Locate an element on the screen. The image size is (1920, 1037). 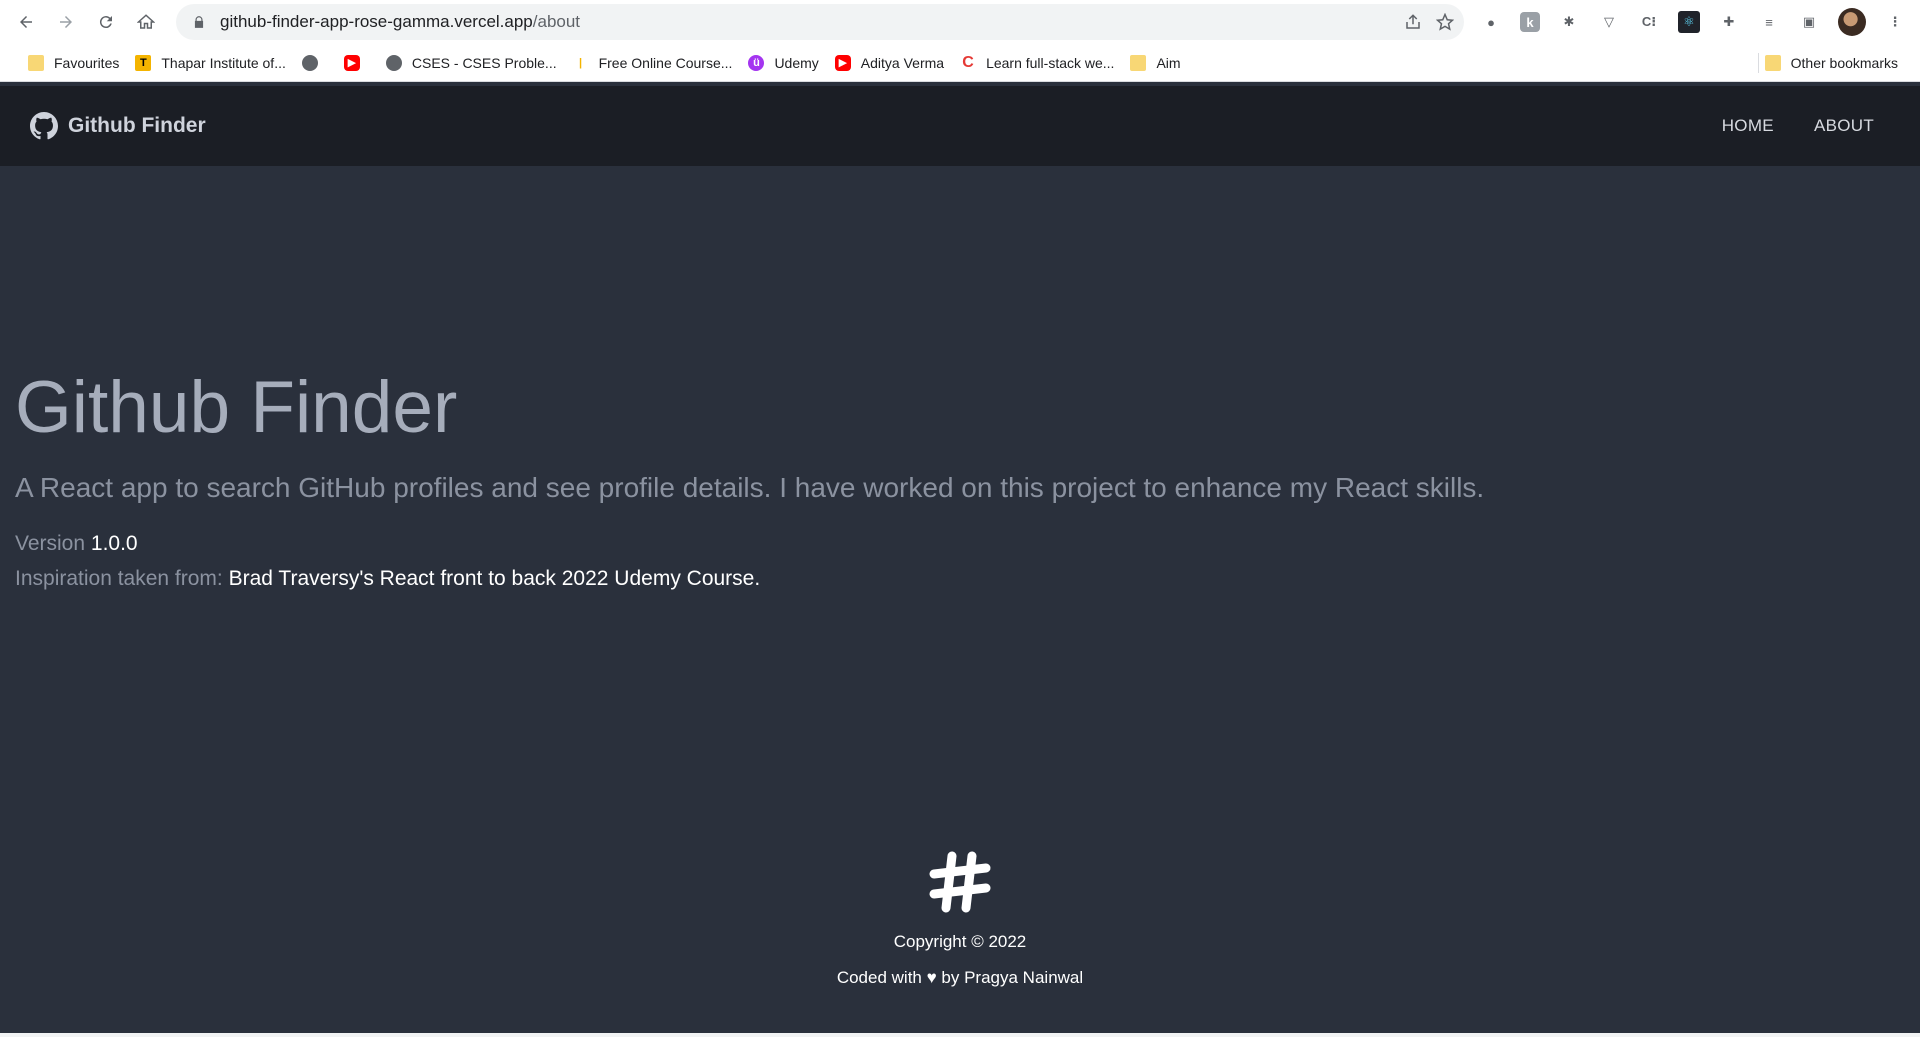
menu-kebab-icon: ⋮ is located at coordinates (1895, 22).